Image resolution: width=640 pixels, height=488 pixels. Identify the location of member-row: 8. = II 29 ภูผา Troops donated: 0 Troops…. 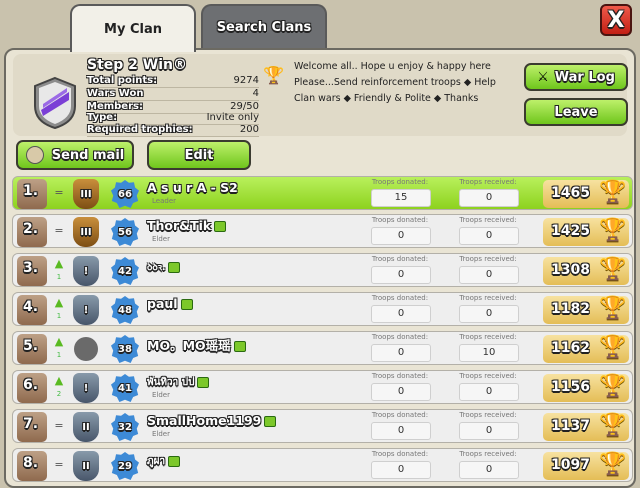
(322, 465).